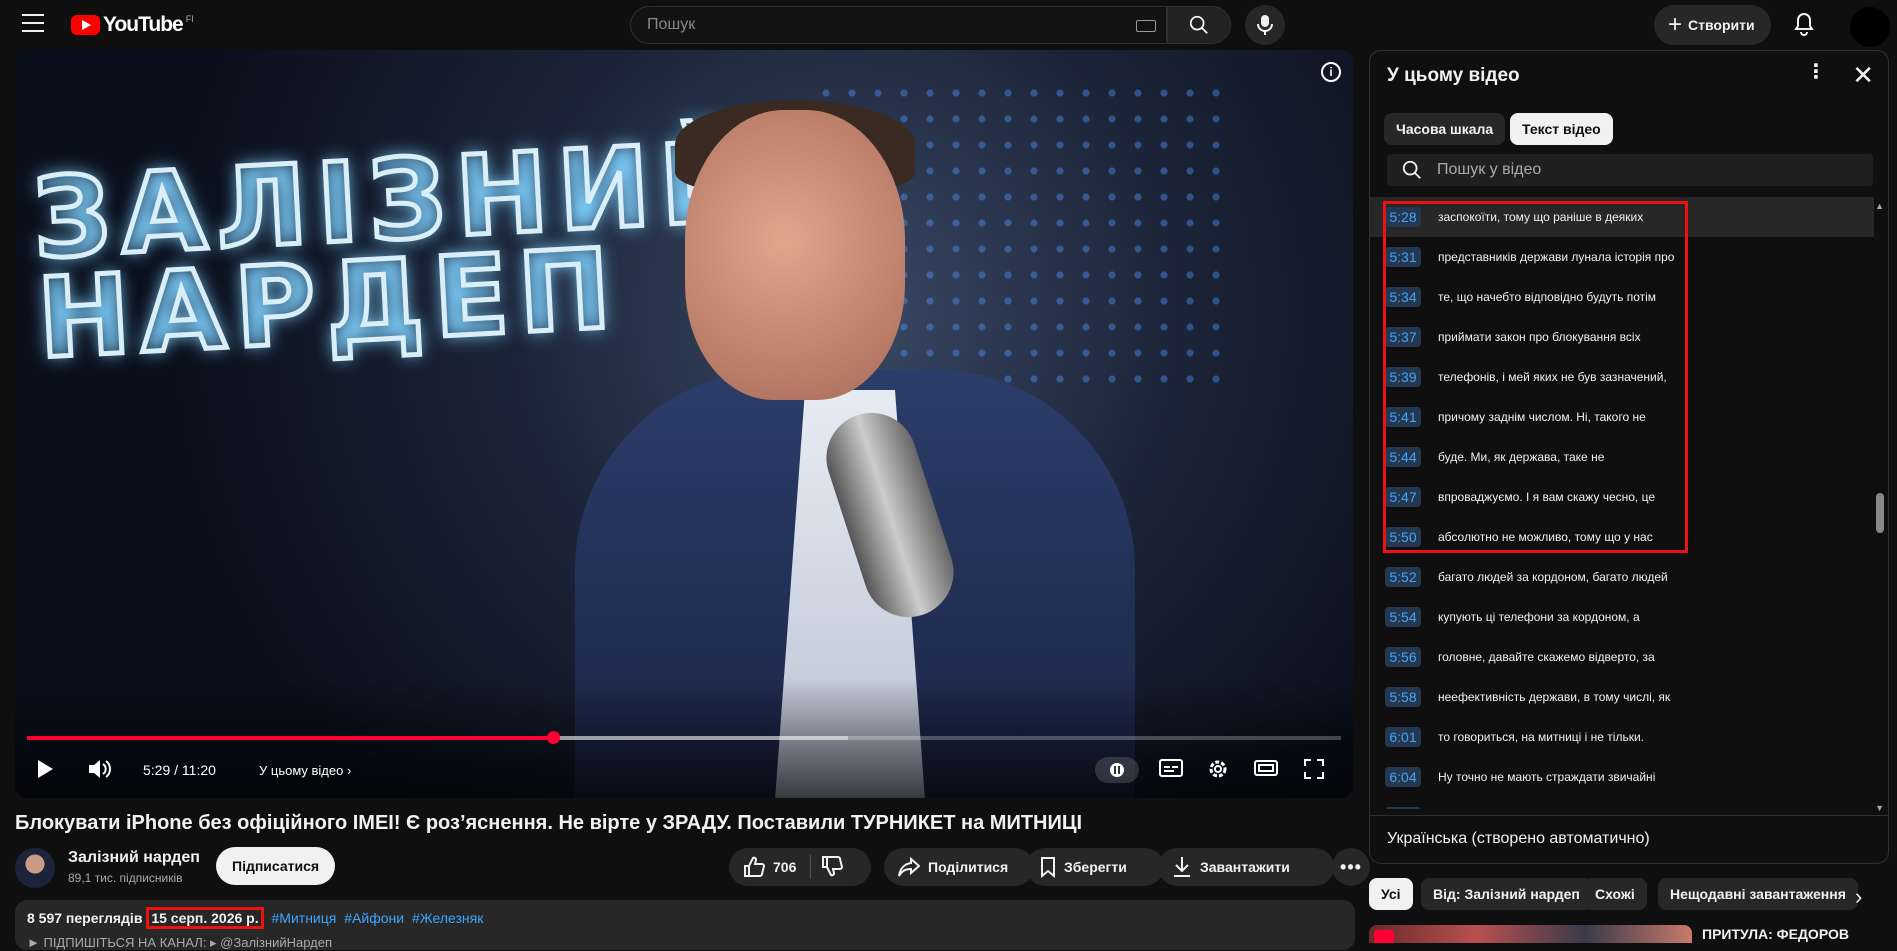 This screenshot has width=1897, height=951. What do you see at coordinates (1539, 617) in the screenshot?
I see `transcript-text: купують ці телефони за кордоном, а` at bounding box center [1539, 617].